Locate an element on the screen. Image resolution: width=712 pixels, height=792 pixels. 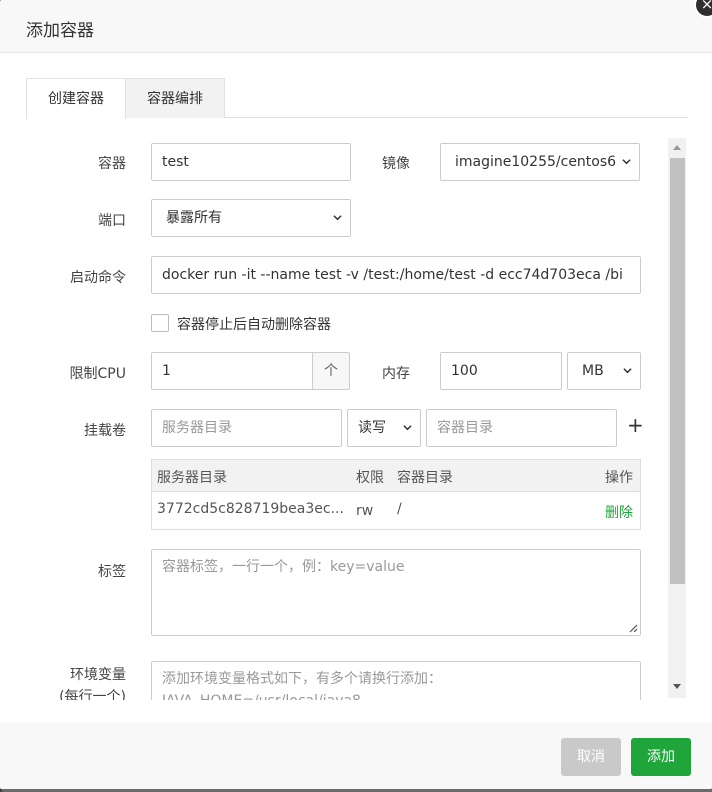
add-volume-icon: + is located at coordinates (635, 425).